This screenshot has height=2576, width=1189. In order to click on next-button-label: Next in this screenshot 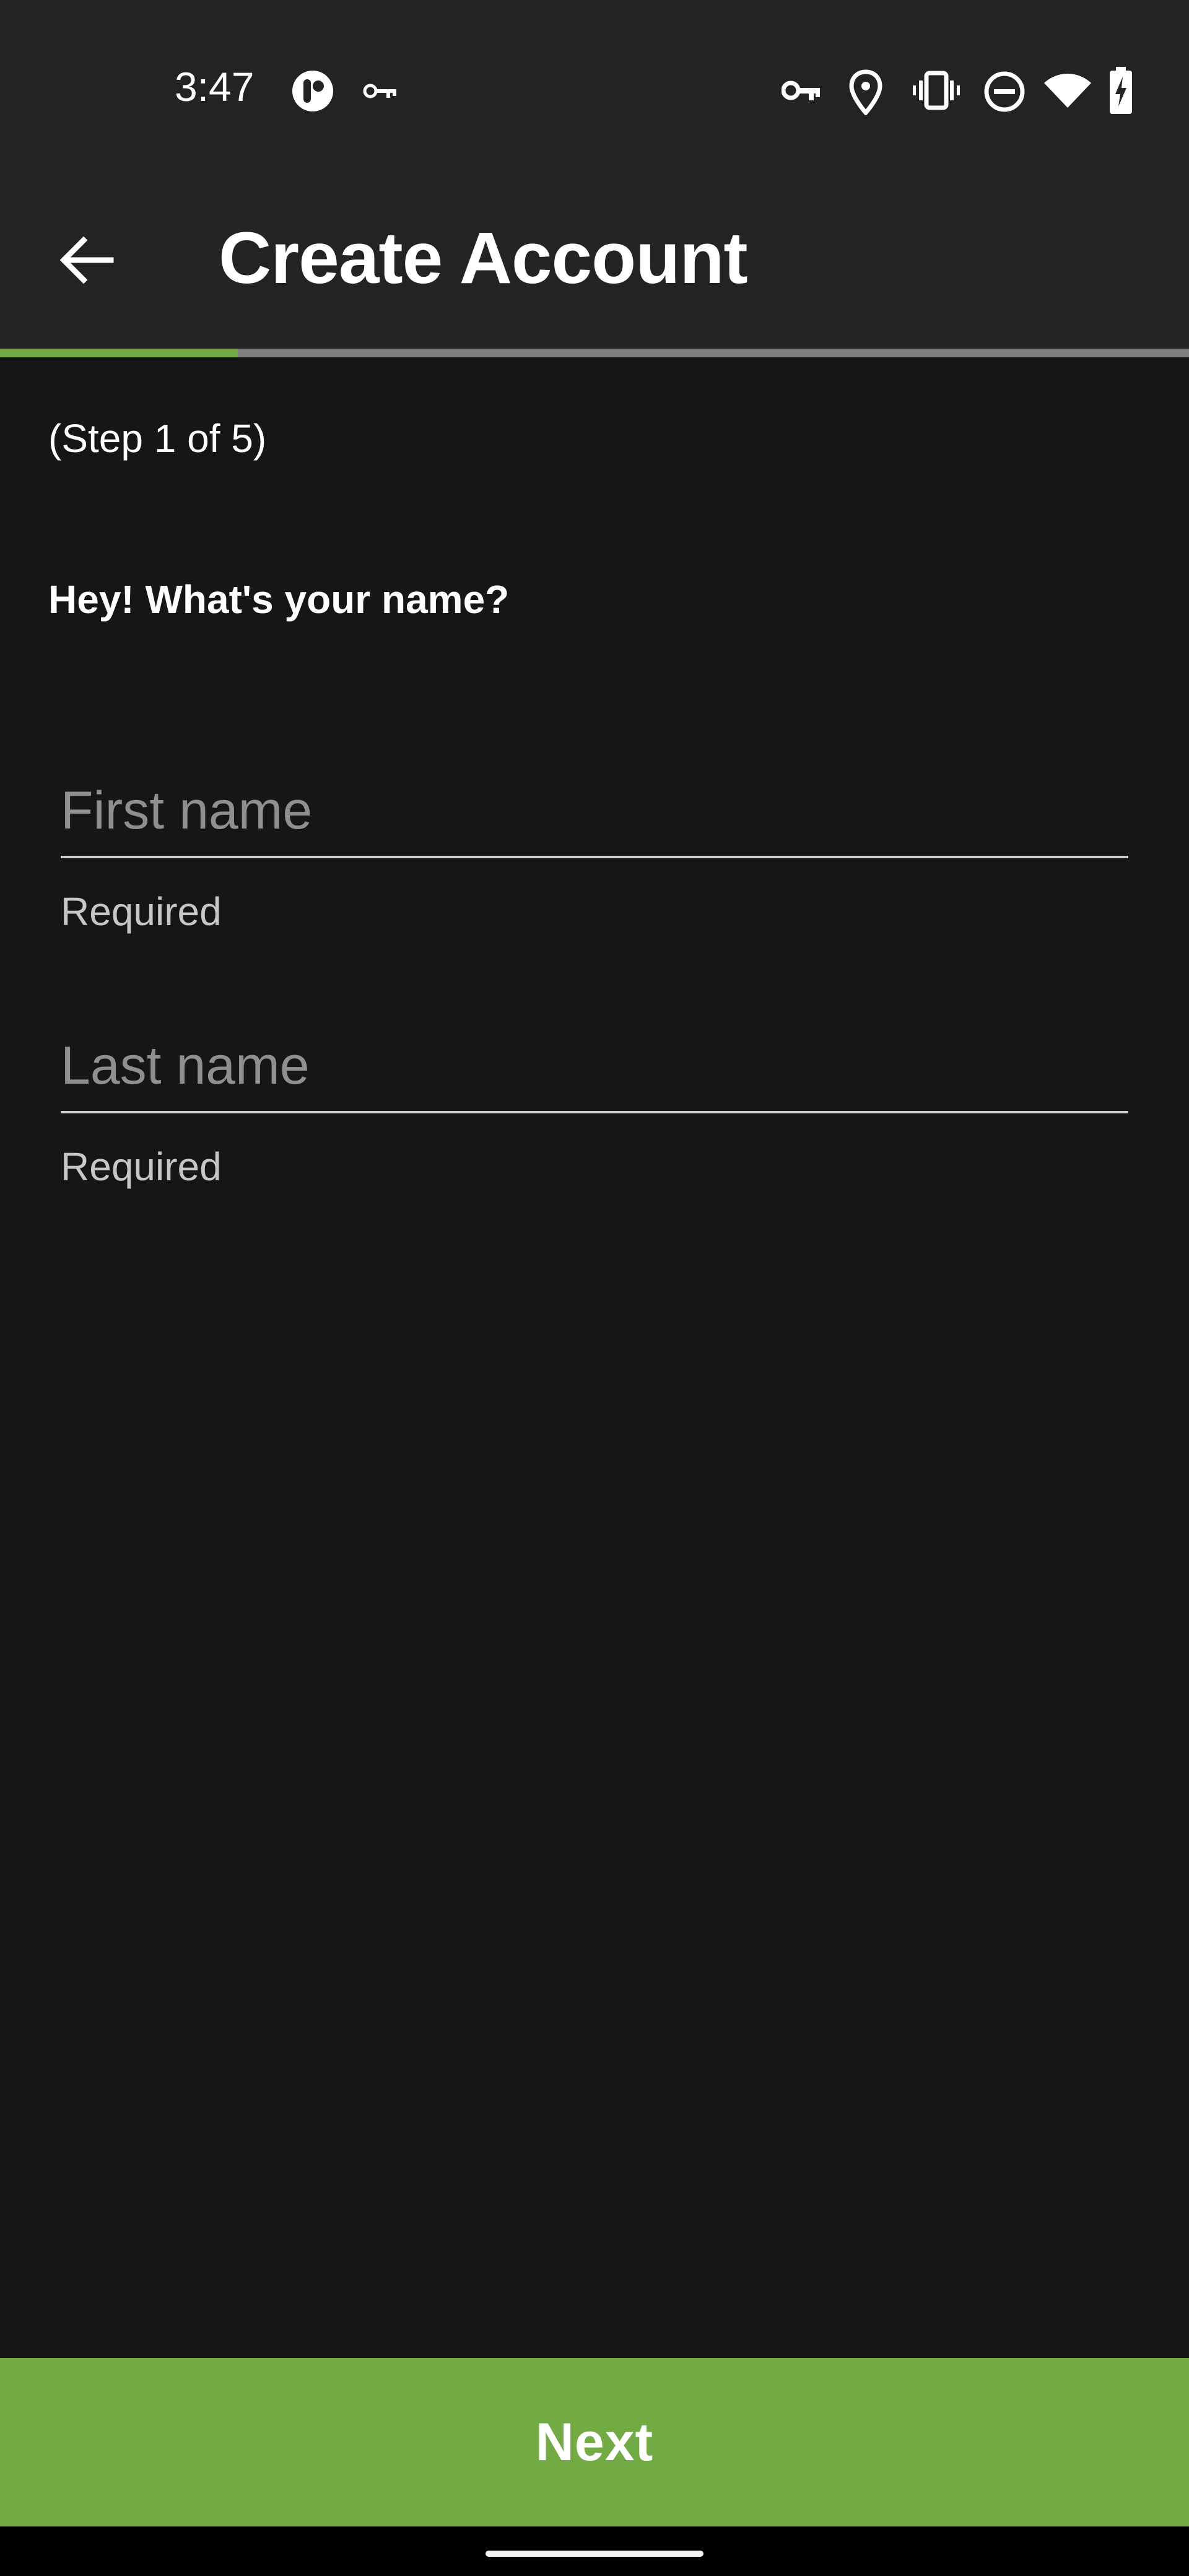, I will do `click(594, 2442)`.